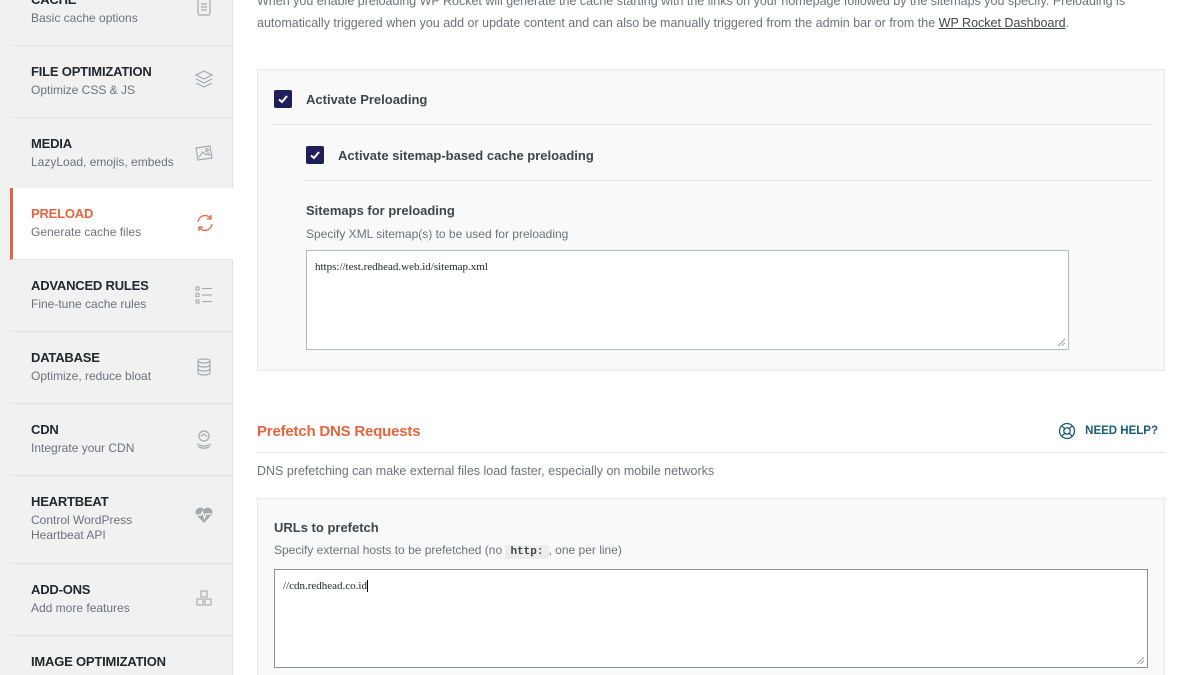  What do you see at coordinates (121, 440) in the screenshot?
I see `sidebar-item-cdn: CDN Integrate your CDN` at bounding box center [121, 440].